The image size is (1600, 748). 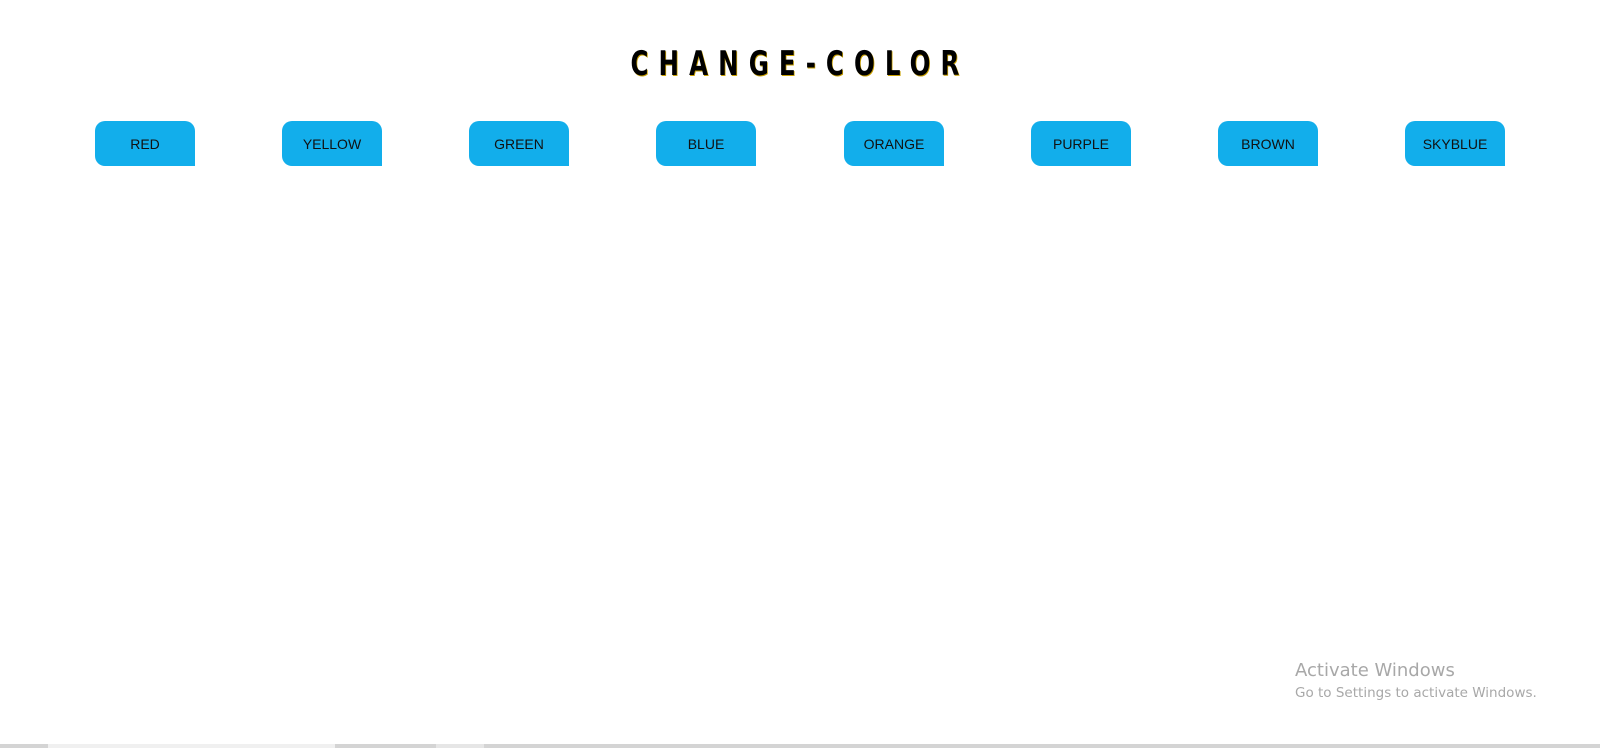 I want to click on watermark-subtitle: Go to Settings to activate Windows., so click(x=1416, y=693).